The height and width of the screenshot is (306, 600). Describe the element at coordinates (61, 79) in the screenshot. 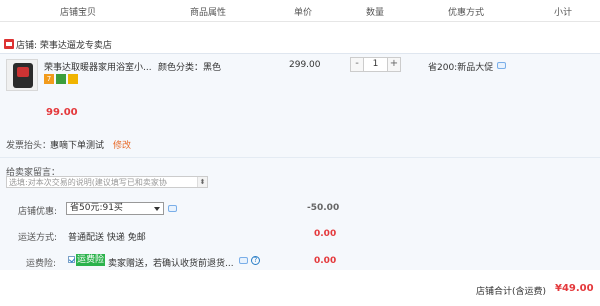

I see `guarantee-badge-icon` at that location.